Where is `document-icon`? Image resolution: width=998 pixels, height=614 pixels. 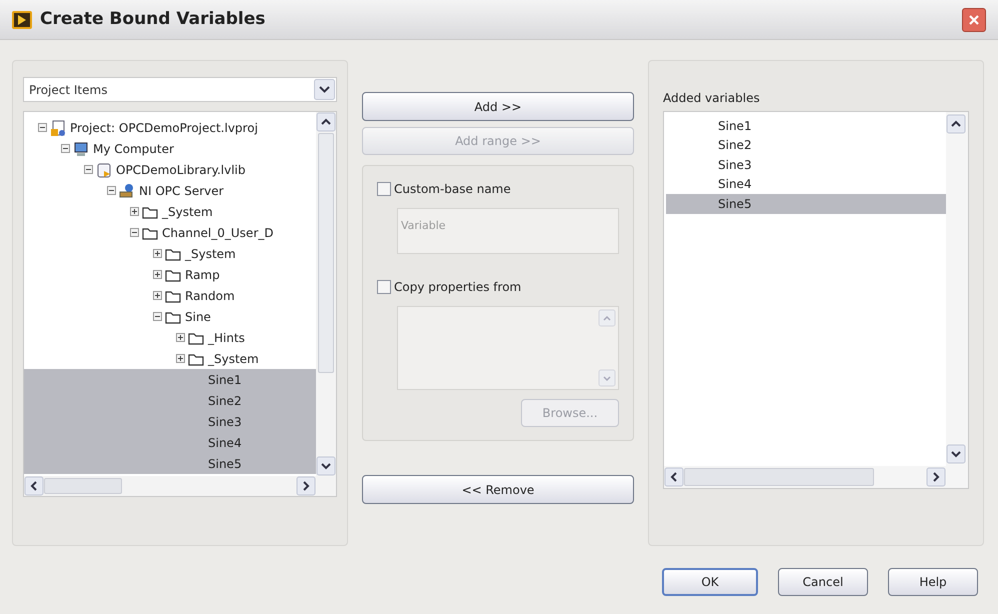
document-icon is located at coordinates (58, 128).